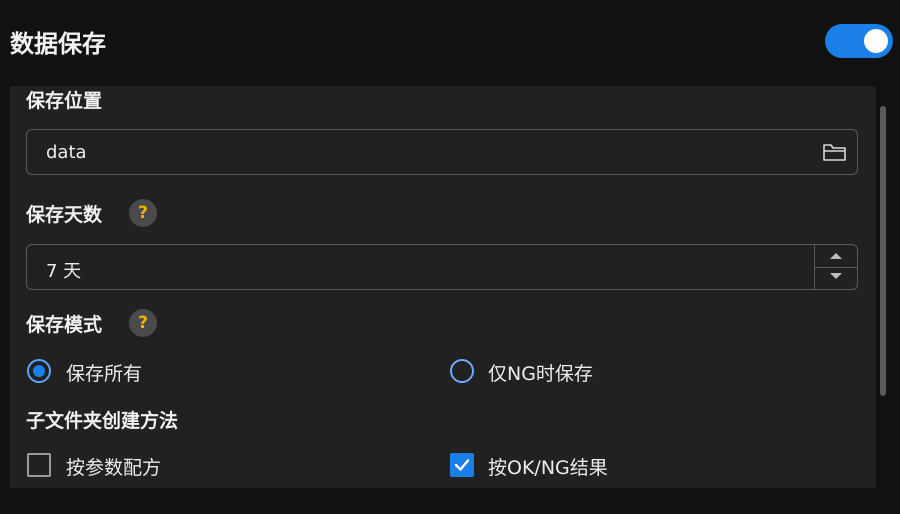 The image size is (900, 514). What do you see at coordinates (64, 101) in the screenshot?
I see `storage-location-label: 保存位置` at bounding box center [64, 101].